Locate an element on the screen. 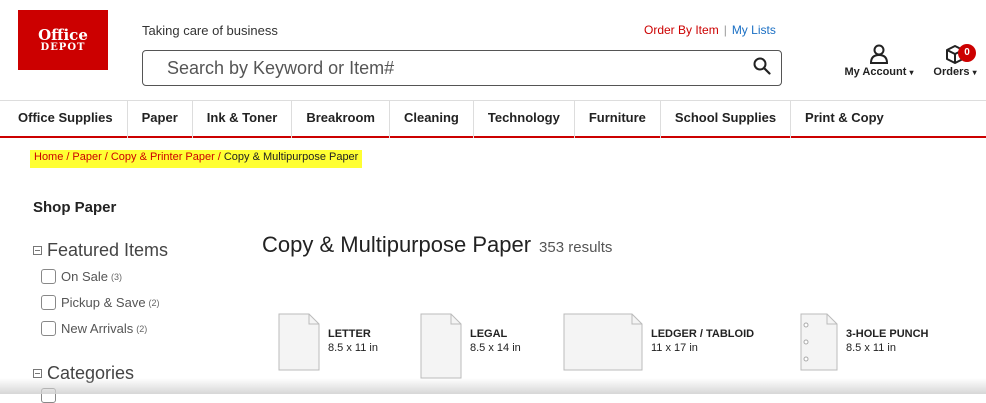 This screenshot has height=403, width=986. order-by-item-link: Order By Item is located at coordinates (681, 30).